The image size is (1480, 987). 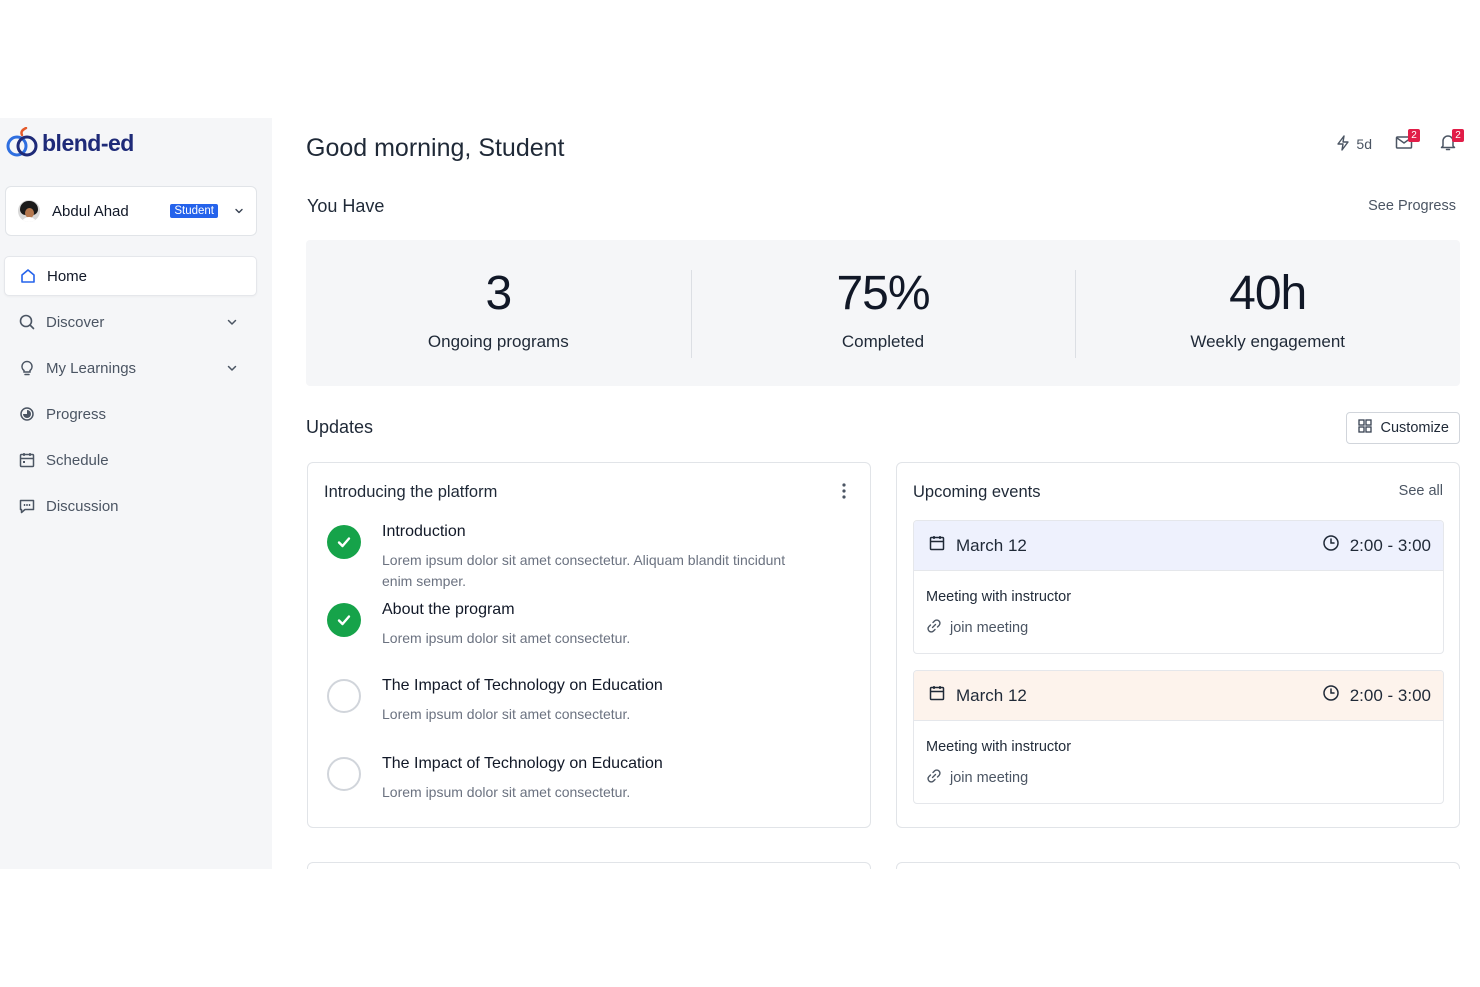 I want to click on logo-text: blend-ed, so click(x=88, y=142).